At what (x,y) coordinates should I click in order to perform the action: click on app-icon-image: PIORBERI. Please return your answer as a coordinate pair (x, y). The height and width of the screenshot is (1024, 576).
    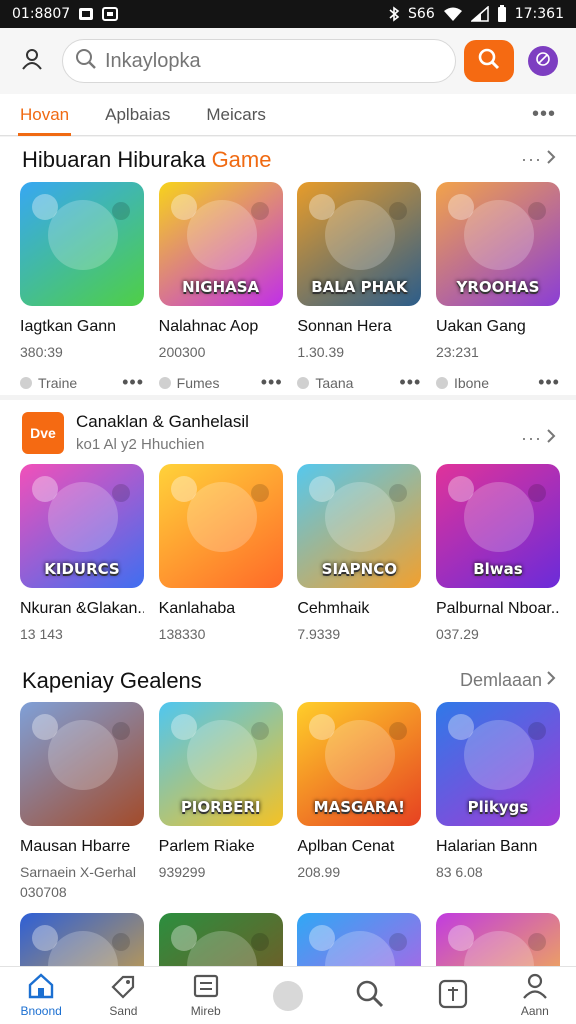
    Looking at the image, I should click on (220, 764).